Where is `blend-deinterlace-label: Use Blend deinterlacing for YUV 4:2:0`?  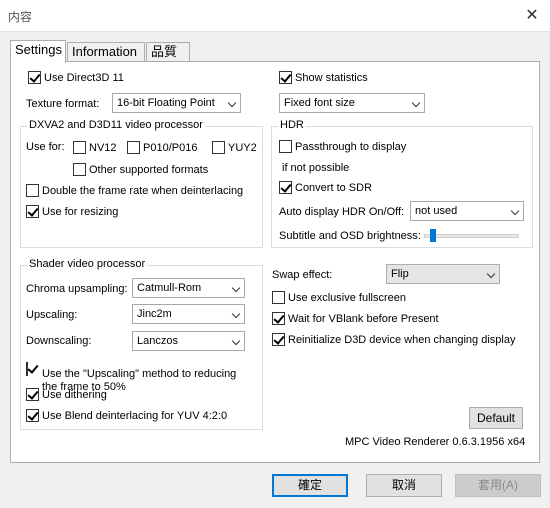 blend-deinterlace-label: Use Blend deinterlacing for YUV 4:2:0 is located at coordinates (135, 415).